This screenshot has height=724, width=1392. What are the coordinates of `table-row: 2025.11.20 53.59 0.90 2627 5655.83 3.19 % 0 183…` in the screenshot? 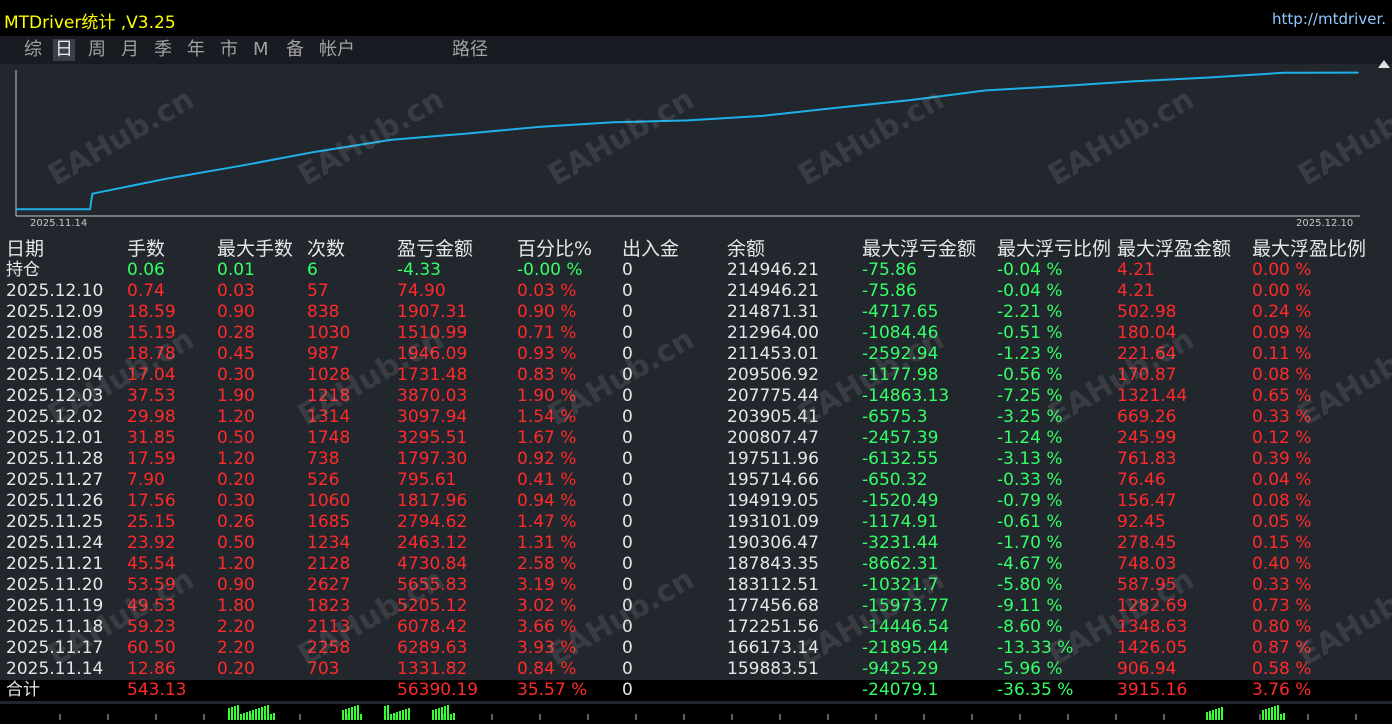 It's located at (696, 585).